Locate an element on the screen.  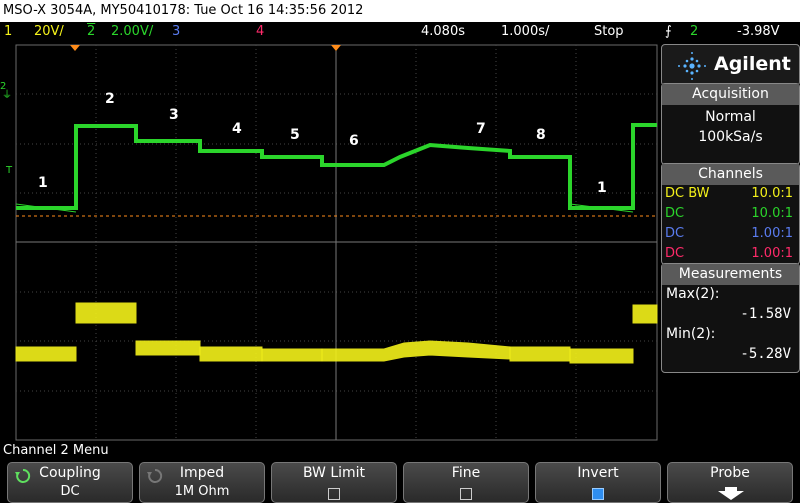
ch1-scale: 20V/ is located at coordinates (49, 31).